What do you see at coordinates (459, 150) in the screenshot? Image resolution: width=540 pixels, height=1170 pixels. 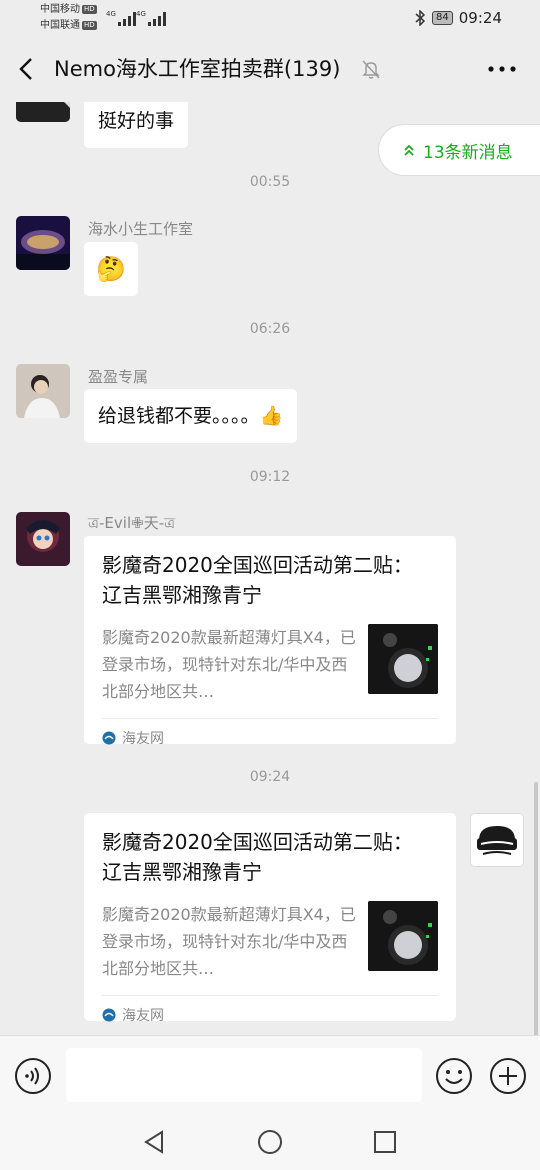 I see `new-messages-button: 13条新消息` at bounding box center [459, 150].